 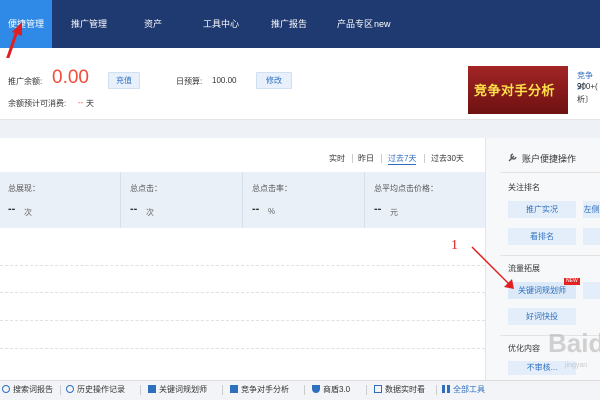 I want to click on balance-label: 推广余额:, so click(x=25, y=81).